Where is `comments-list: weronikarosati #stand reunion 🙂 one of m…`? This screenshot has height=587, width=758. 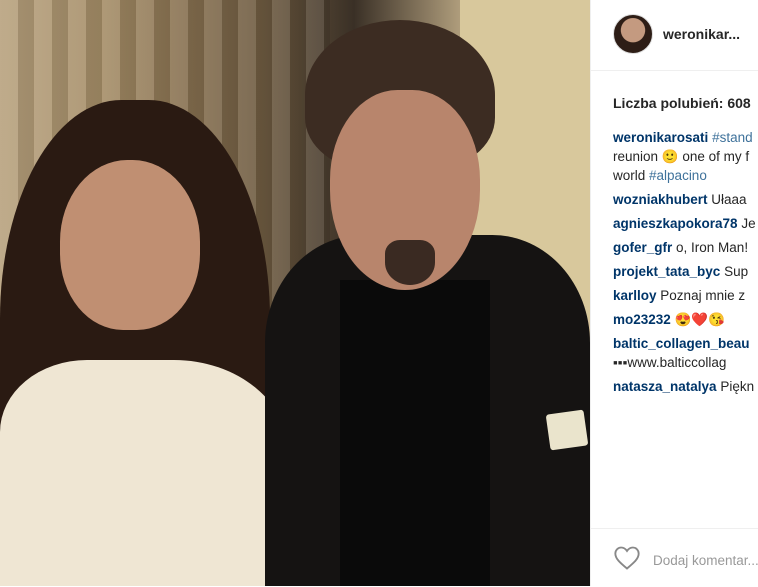 comments-list: weronikarosati #stand reunion 🙂 one of m… is located at coordinates (685, 262).